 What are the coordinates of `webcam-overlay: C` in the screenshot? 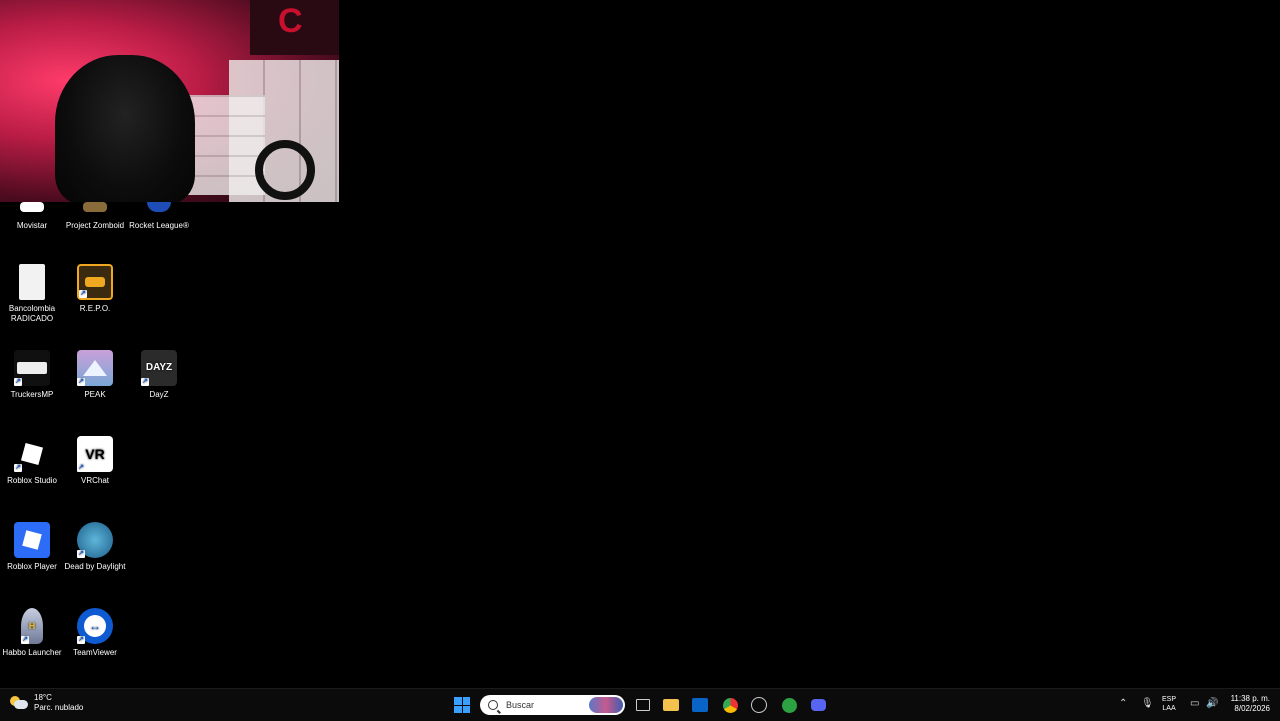 It's located at (169, 101).